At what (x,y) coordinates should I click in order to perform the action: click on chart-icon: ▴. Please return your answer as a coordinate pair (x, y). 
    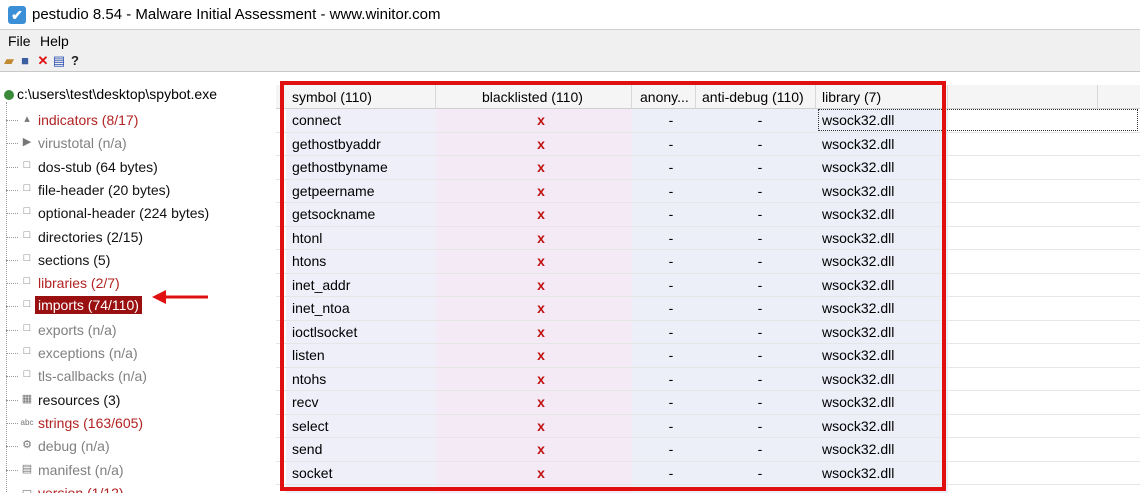
    Looking at the image, I should click on (27, 119).